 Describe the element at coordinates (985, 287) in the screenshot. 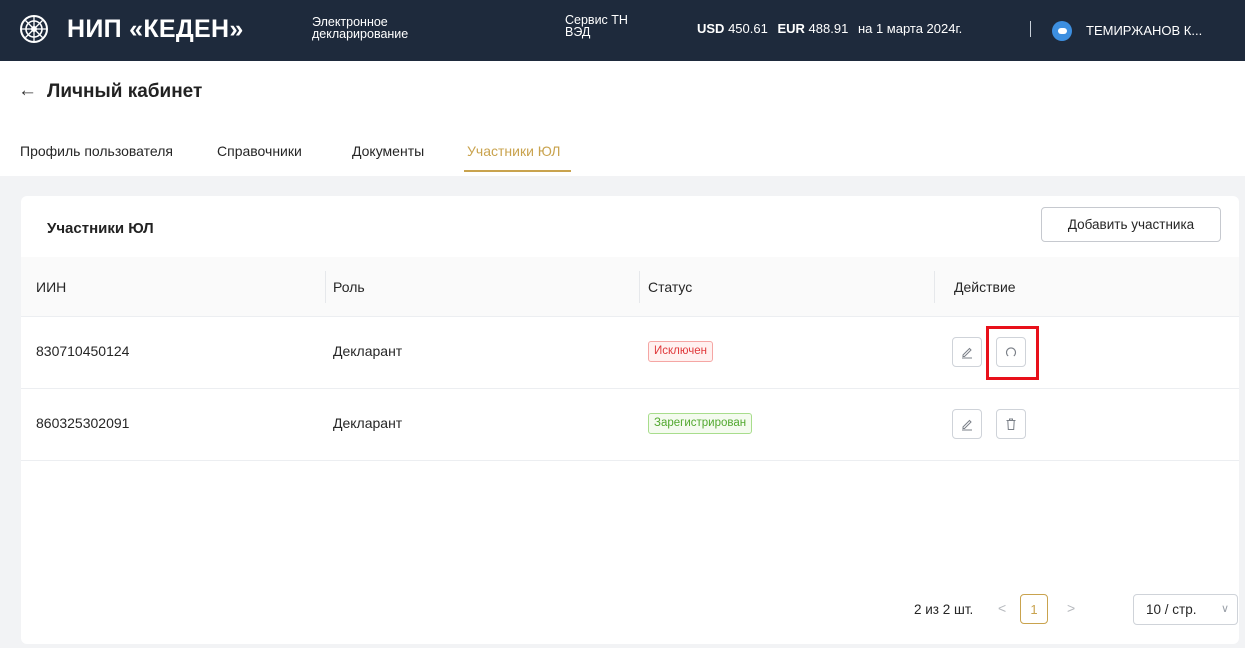

I see `column-action: Действие` at that location.